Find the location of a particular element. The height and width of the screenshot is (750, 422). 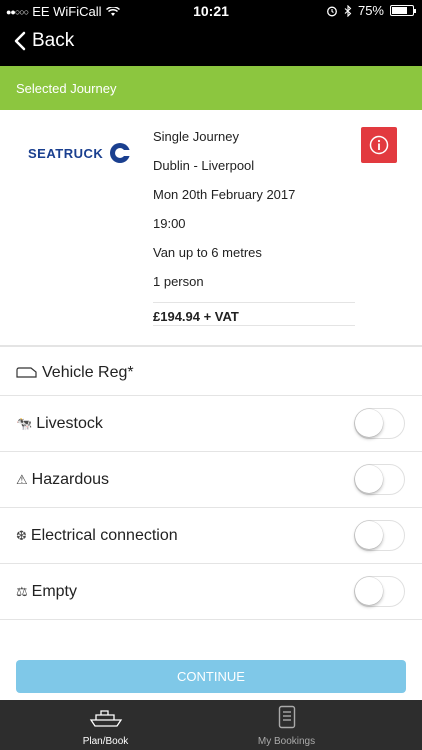

toggle-label-livestock: 🐄 Livestock is located at coordinates (59, 424).